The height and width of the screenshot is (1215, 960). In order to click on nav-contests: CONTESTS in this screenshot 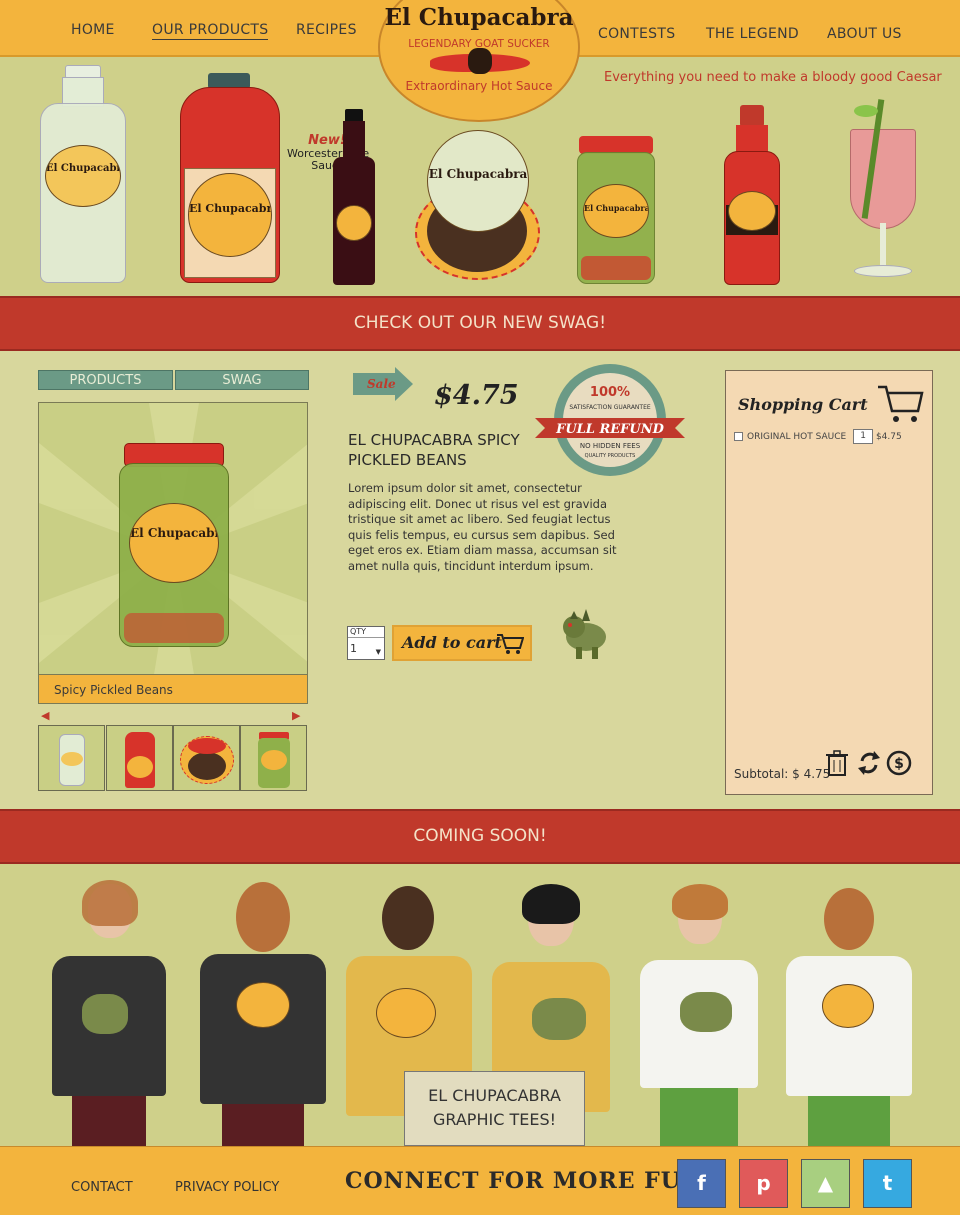, I will do `click(636, 34)`.